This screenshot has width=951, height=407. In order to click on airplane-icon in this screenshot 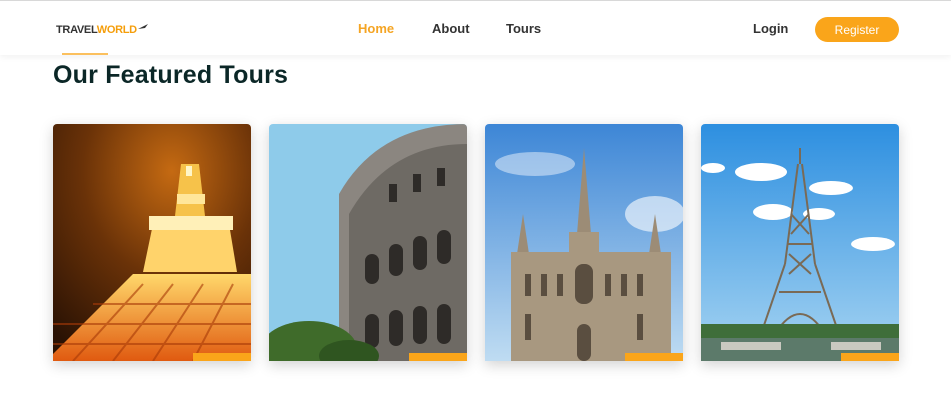, I will do `click(142, 26)`.